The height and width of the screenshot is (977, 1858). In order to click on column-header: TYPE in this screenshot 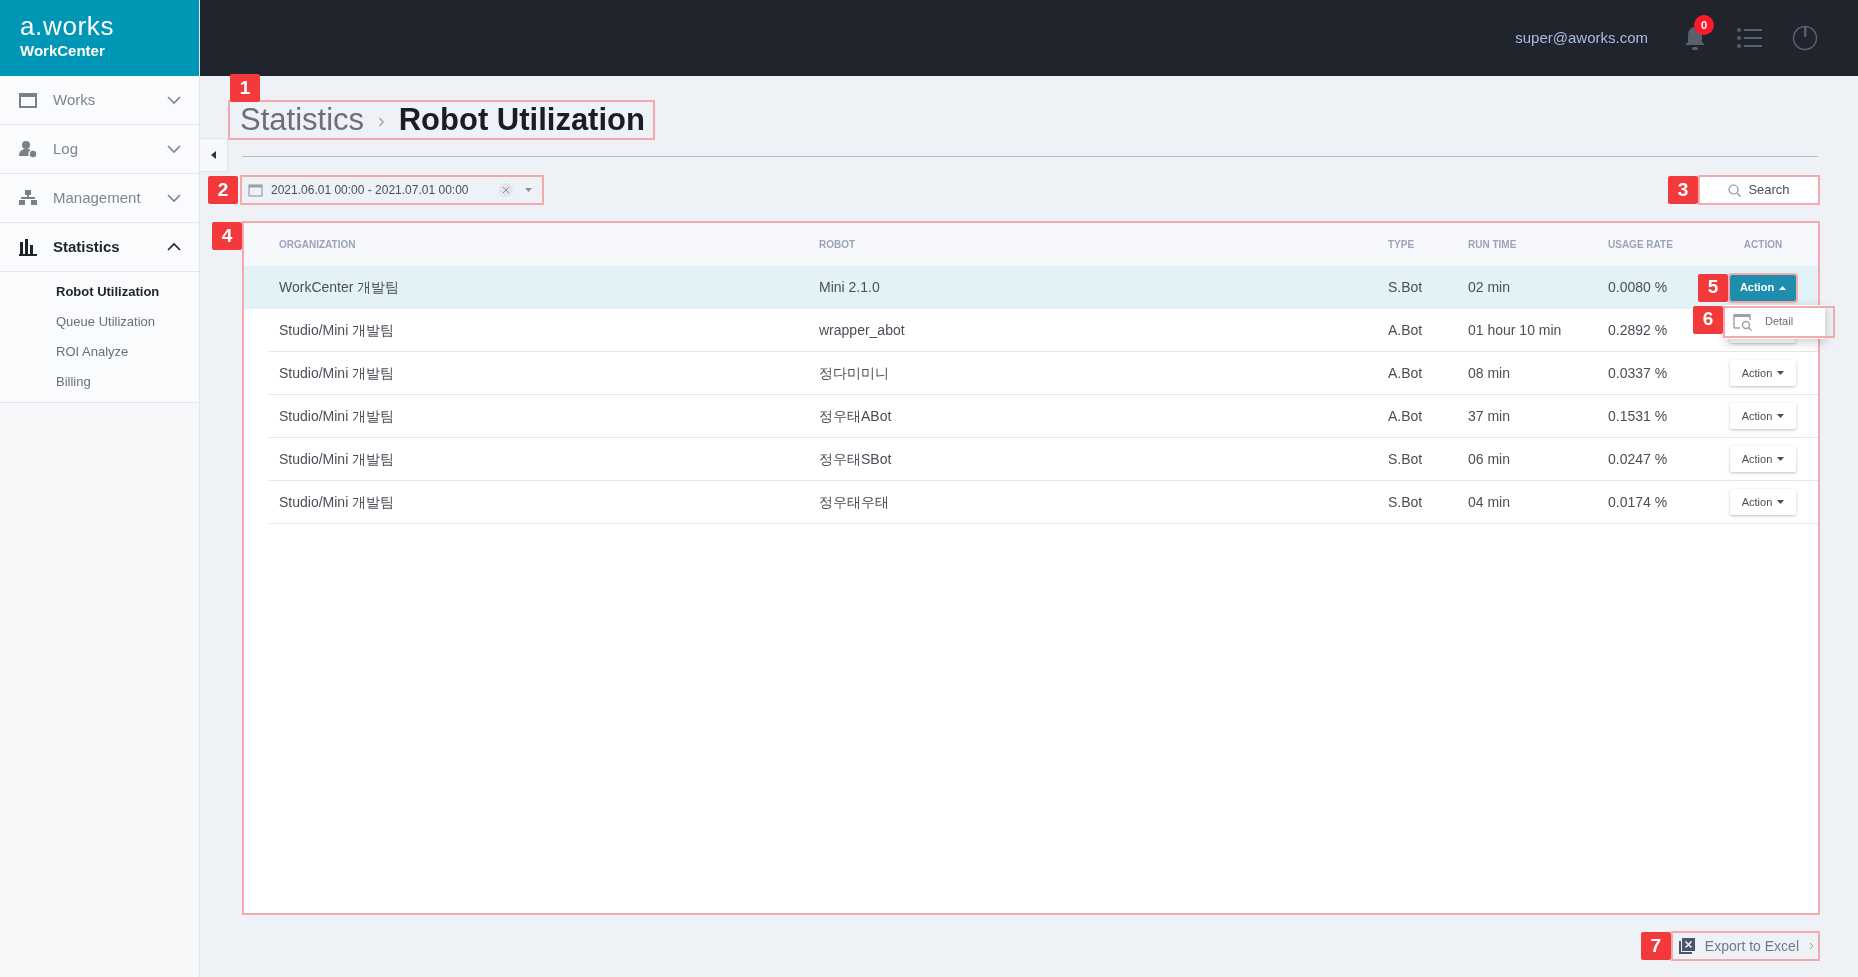, I will do `click(1402, 245)`.